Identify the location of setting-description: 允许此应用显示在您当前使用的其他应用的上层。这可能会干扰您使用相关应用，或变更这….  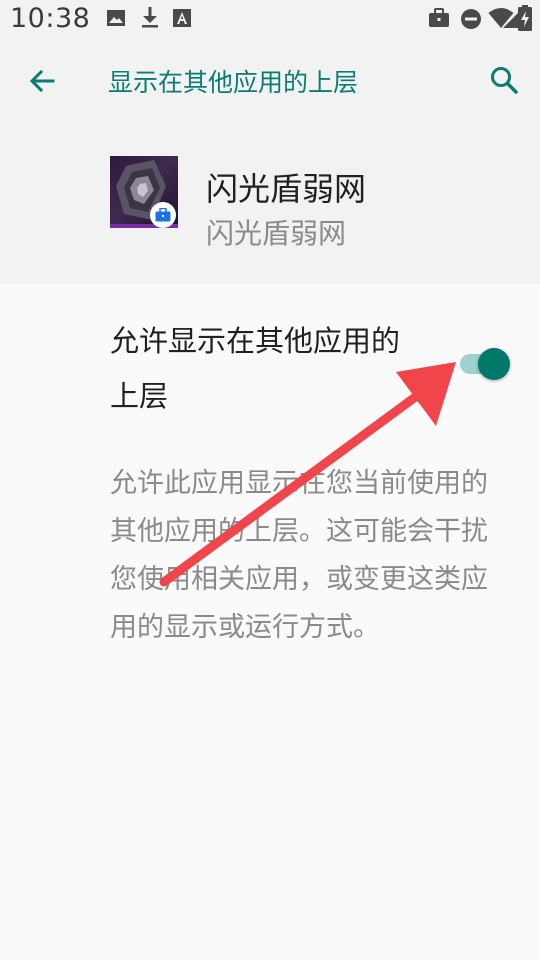
(299, 555).